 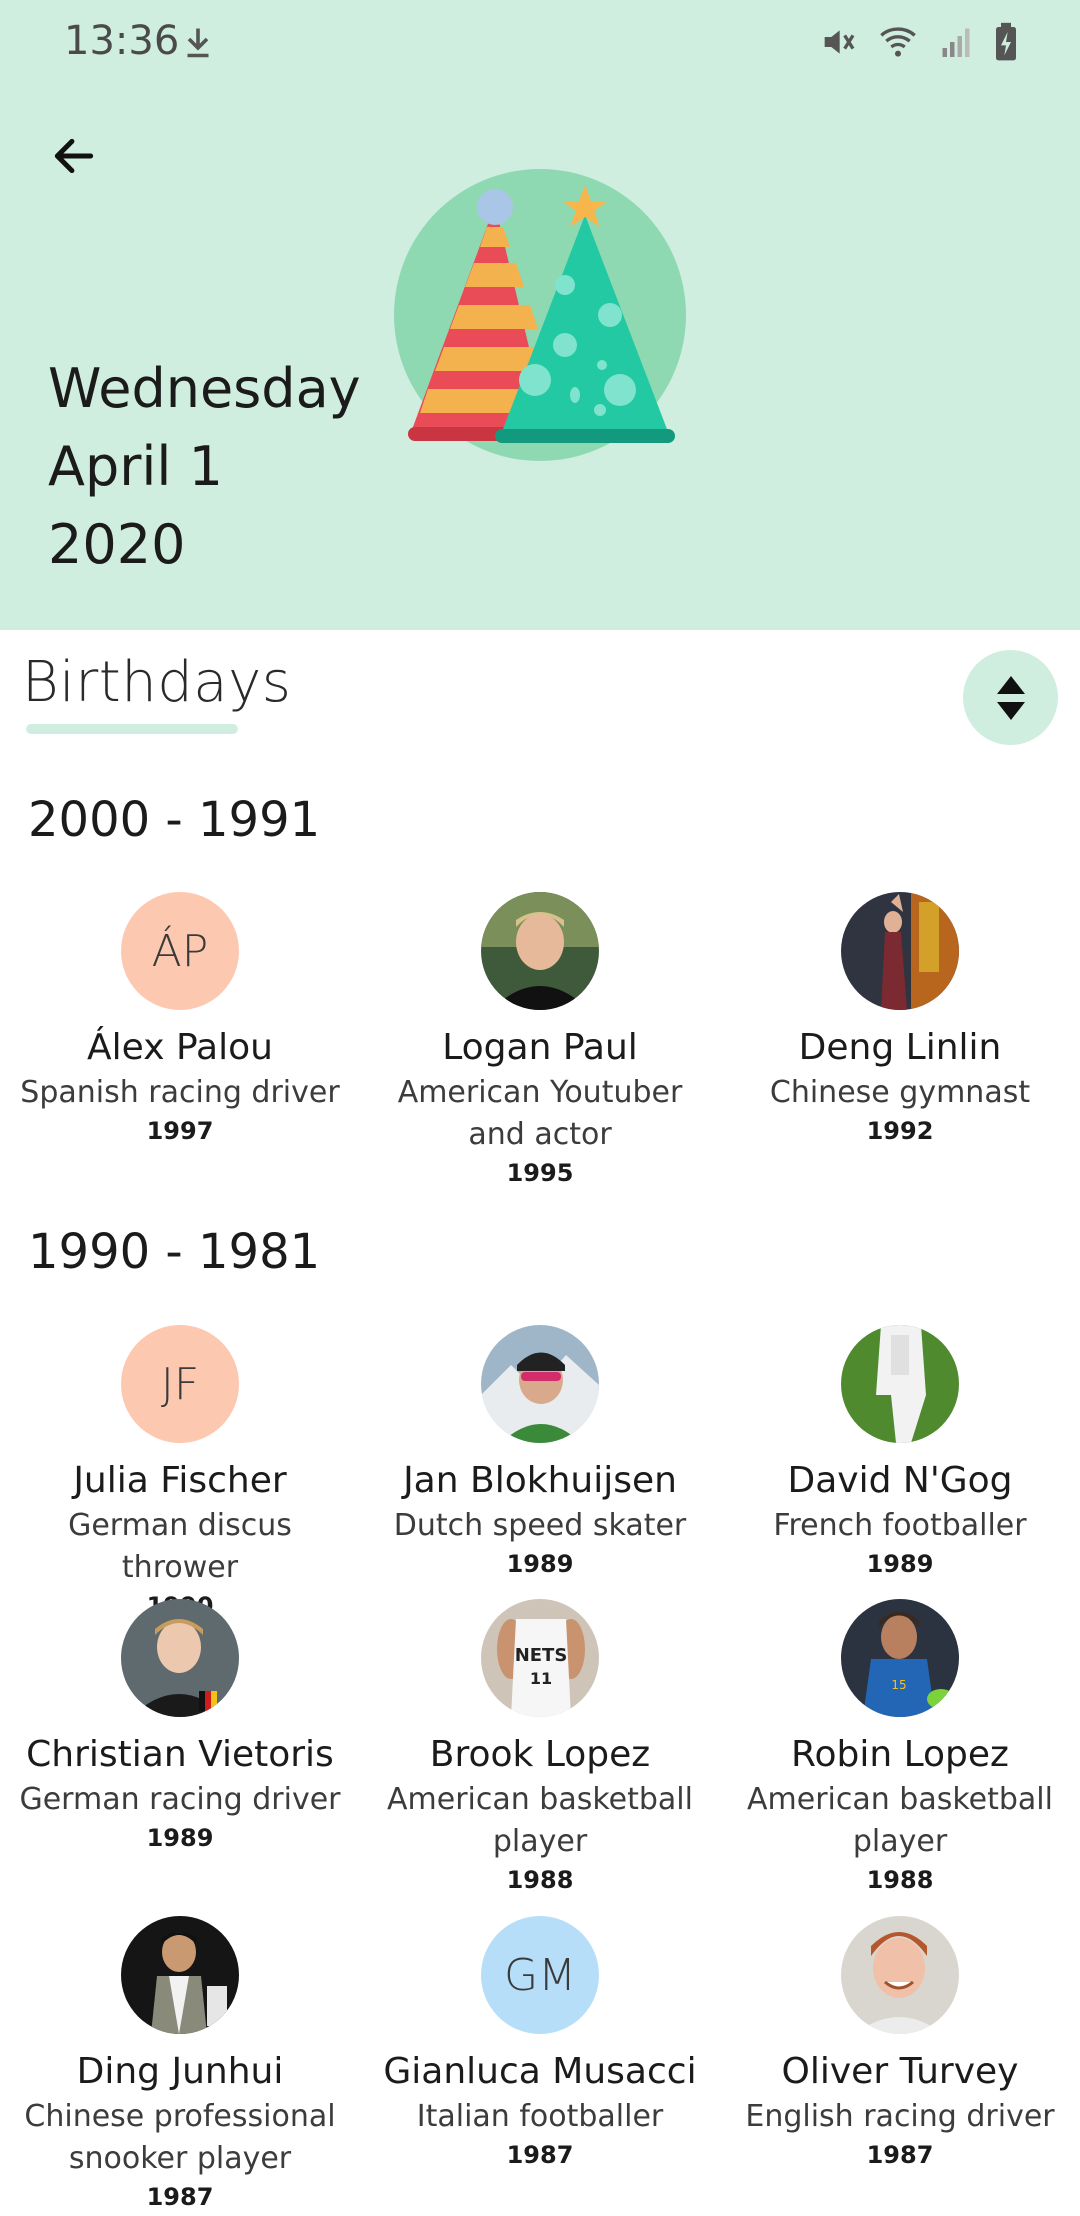 I want to click on person-description: Chinese professional snooker player, so click(x=180, y=2137).